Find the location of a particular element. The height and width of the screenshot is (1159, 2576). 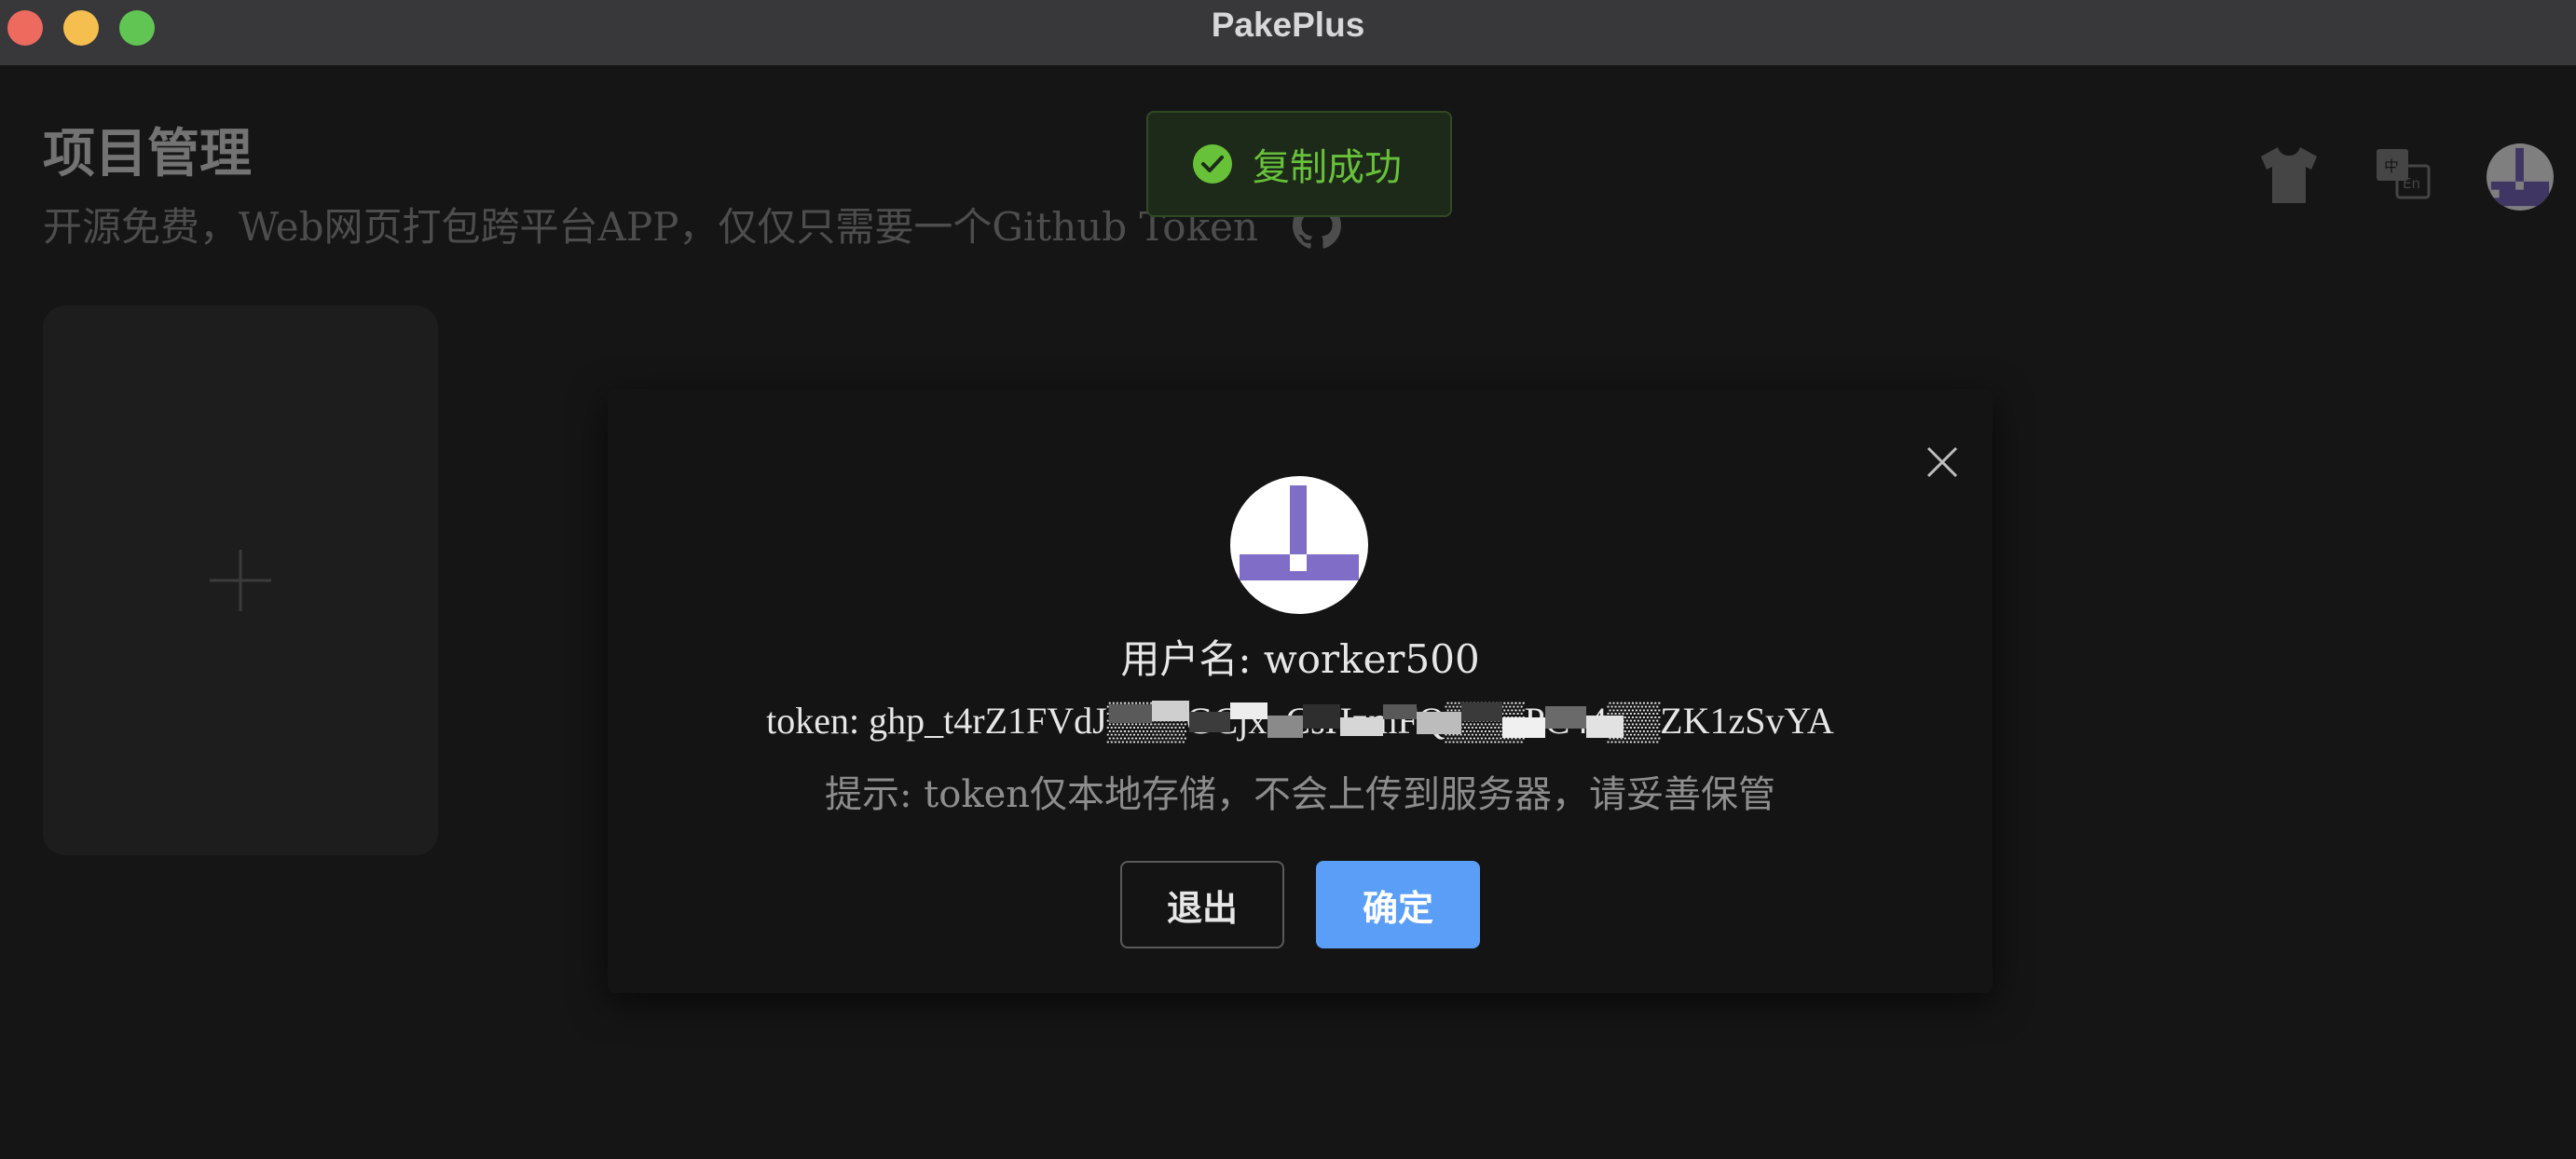

toast-message: 复制成功 is located at coordinates (1327, 167).